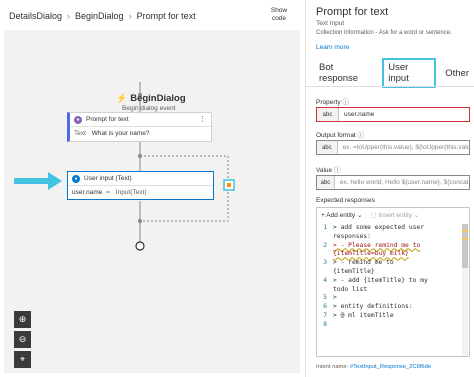  Describe the element at coordinates (335, 298) in the screenshot. I see `line-text: >` at that location.